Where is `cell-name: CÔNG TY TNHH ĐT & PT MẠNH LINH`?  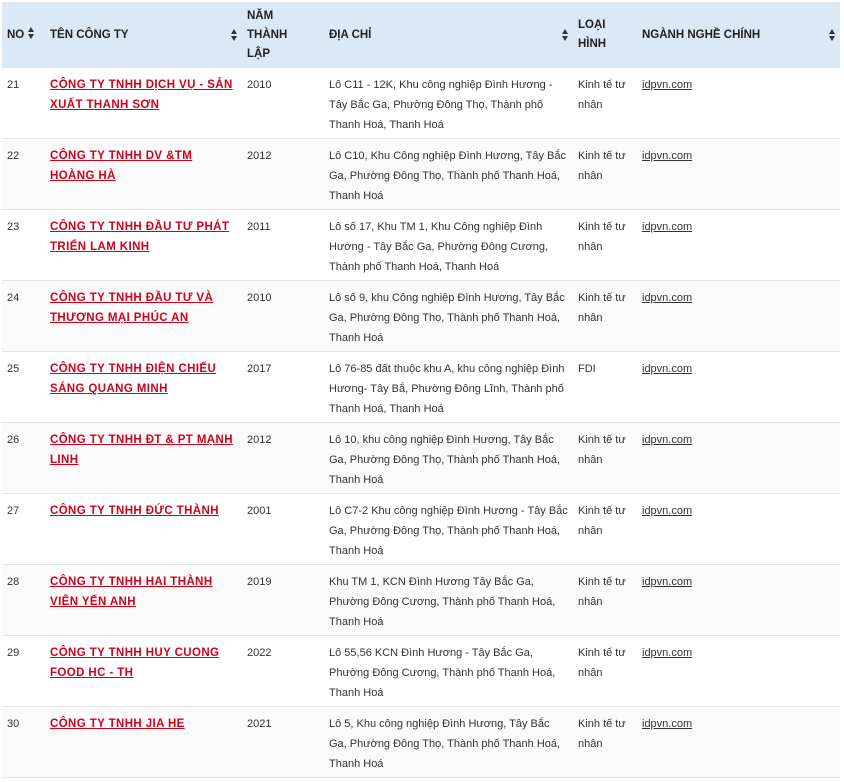 cell-name: CÔNG TY TNHH ĐT & PT MẠNH LINH is located at coordinates (143, 458).